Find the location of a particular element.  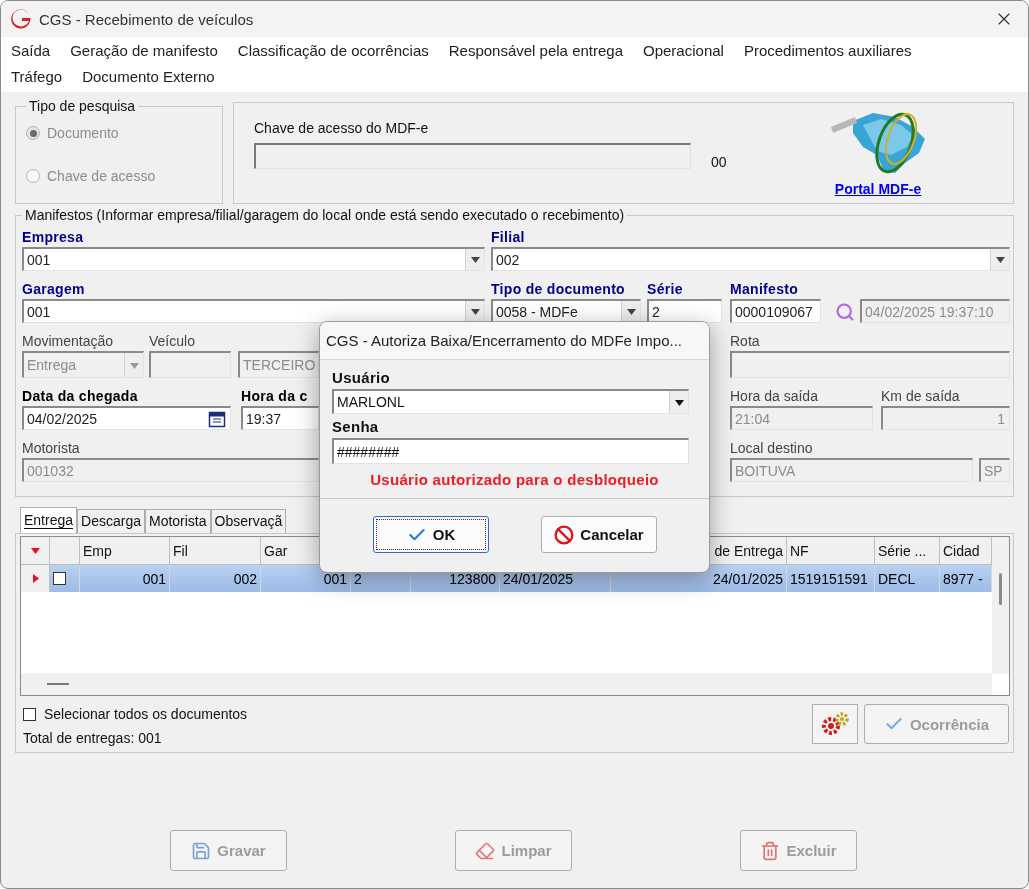

field-label: Usuário is located at coordinates (361, 378).